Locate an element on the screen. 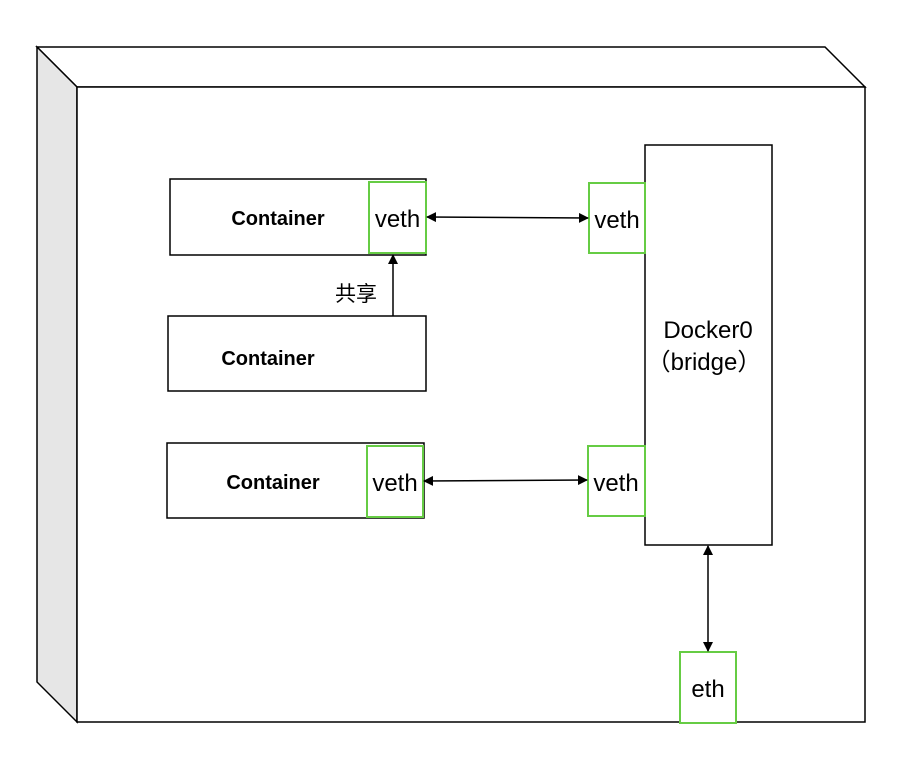 This screenshot has width=918, height=766. bridge-veth-port-1-label: veth is located at coordinates (616, 220).